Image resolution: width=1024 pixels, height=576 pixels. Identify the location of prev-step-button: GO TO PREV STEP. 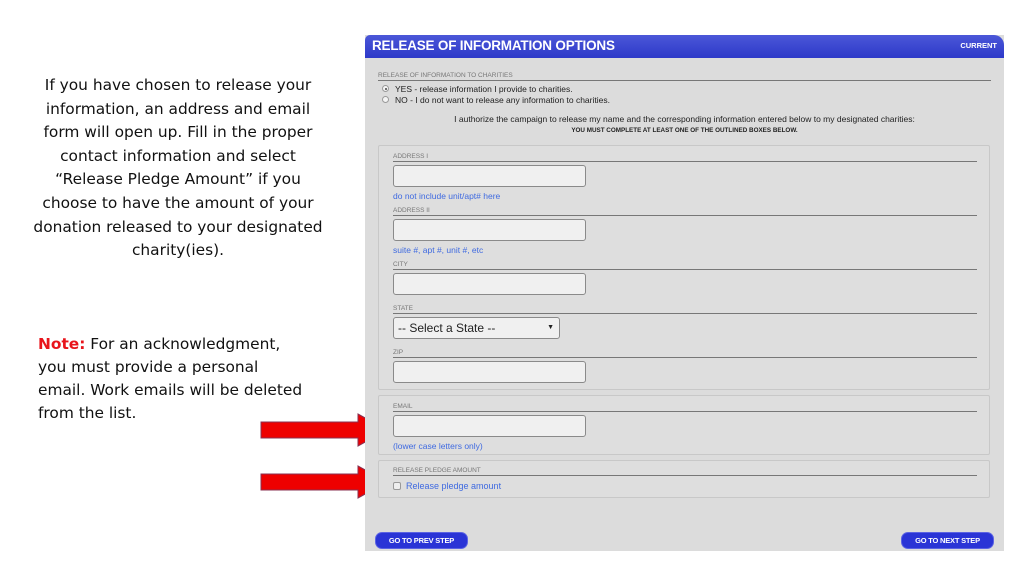
(421, 540).